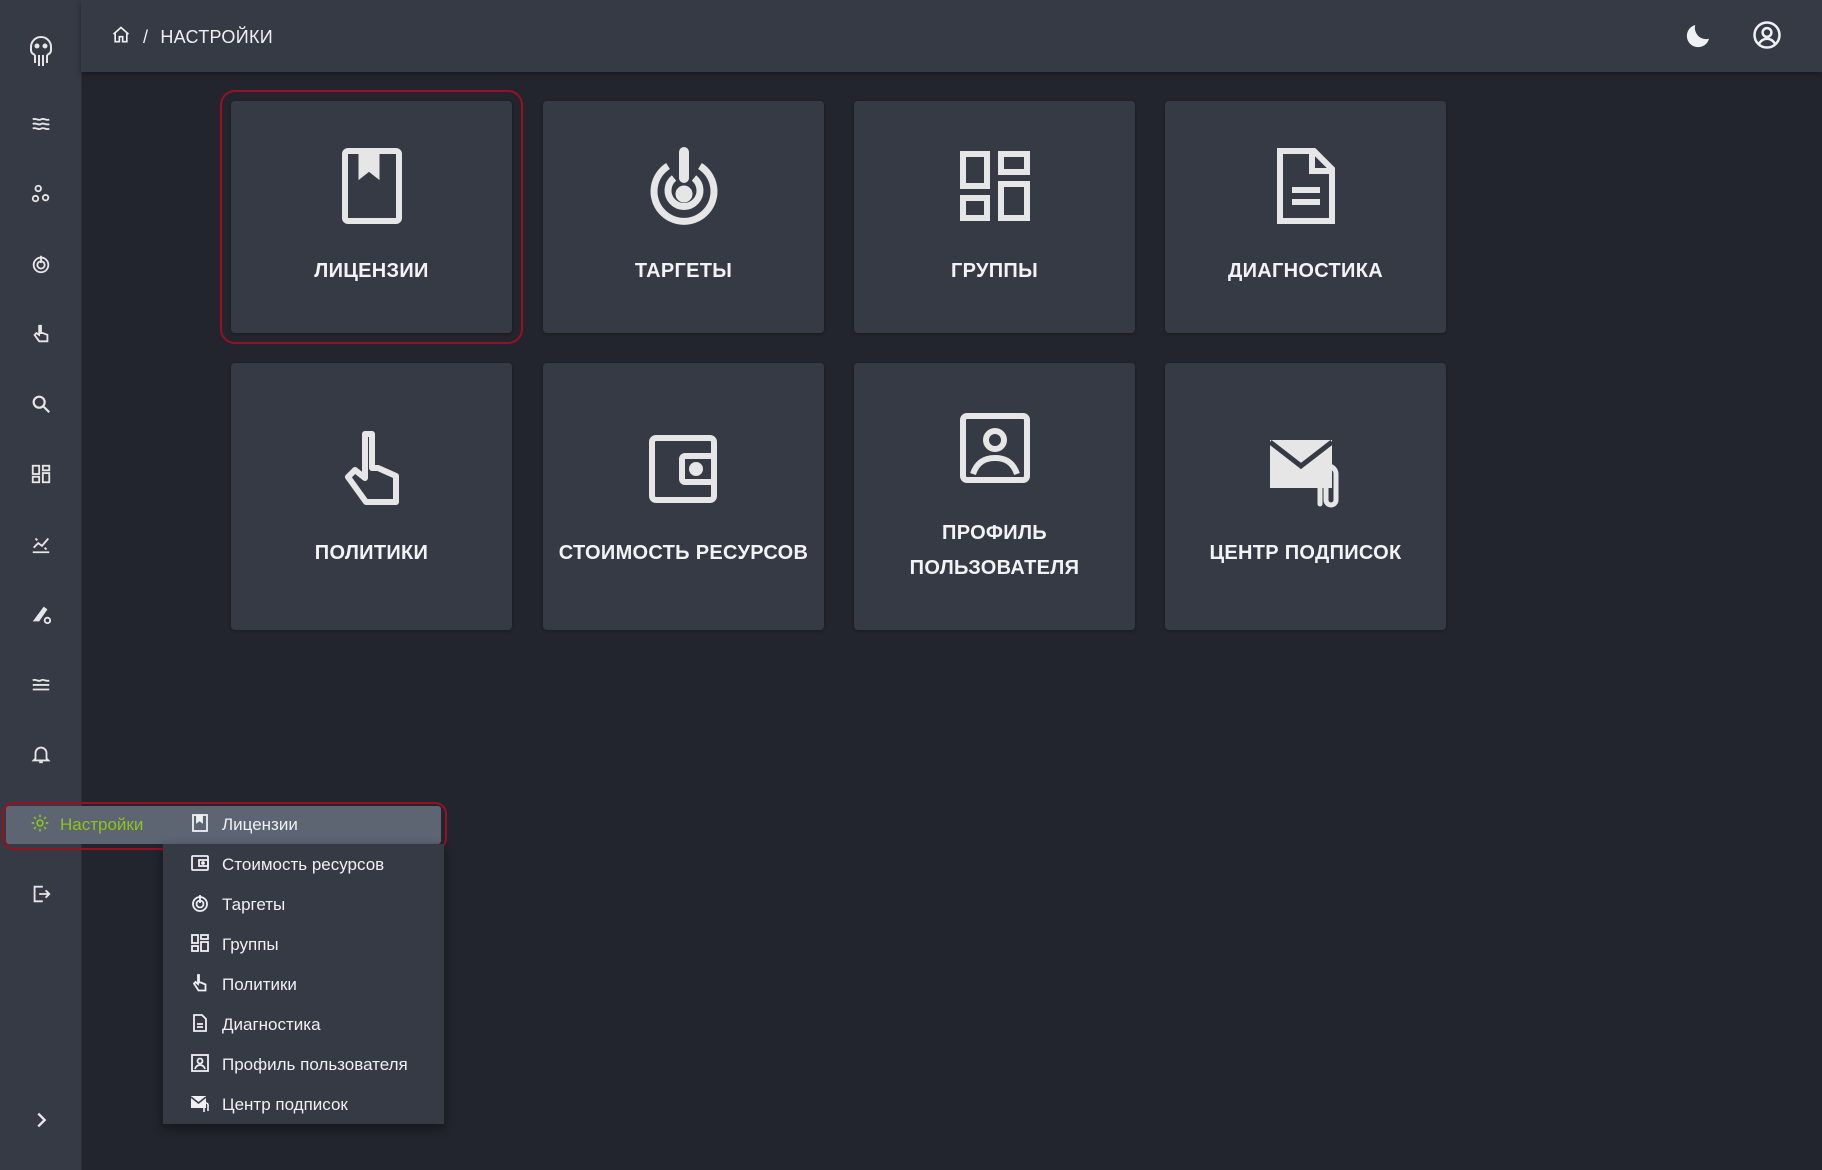 The width and height of the screenshot is (1822, 1170). I want to click on top-bar: / НАСТРОЙКИ, so click(951, 36).